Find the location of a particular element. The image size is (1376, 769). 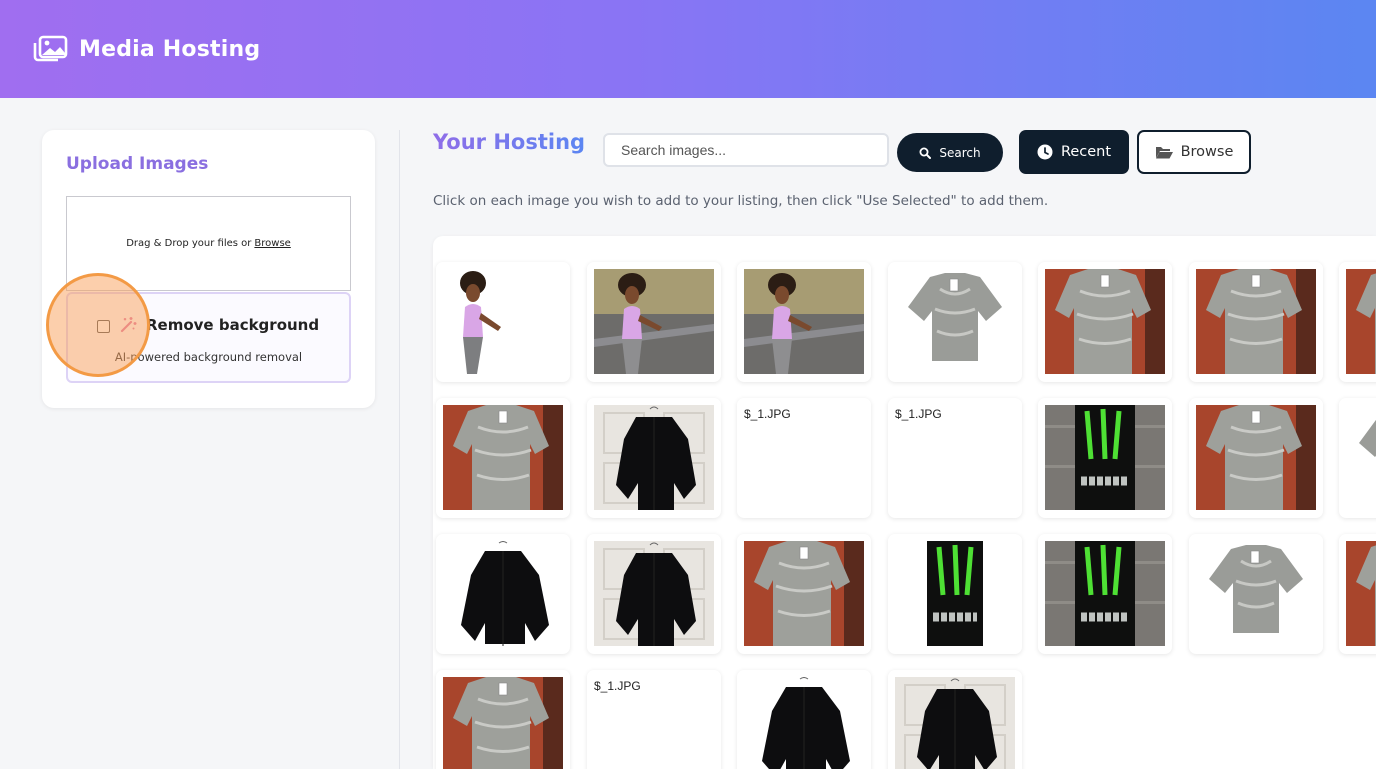

browse-button: Browse is located at coordinates (1194, 152).